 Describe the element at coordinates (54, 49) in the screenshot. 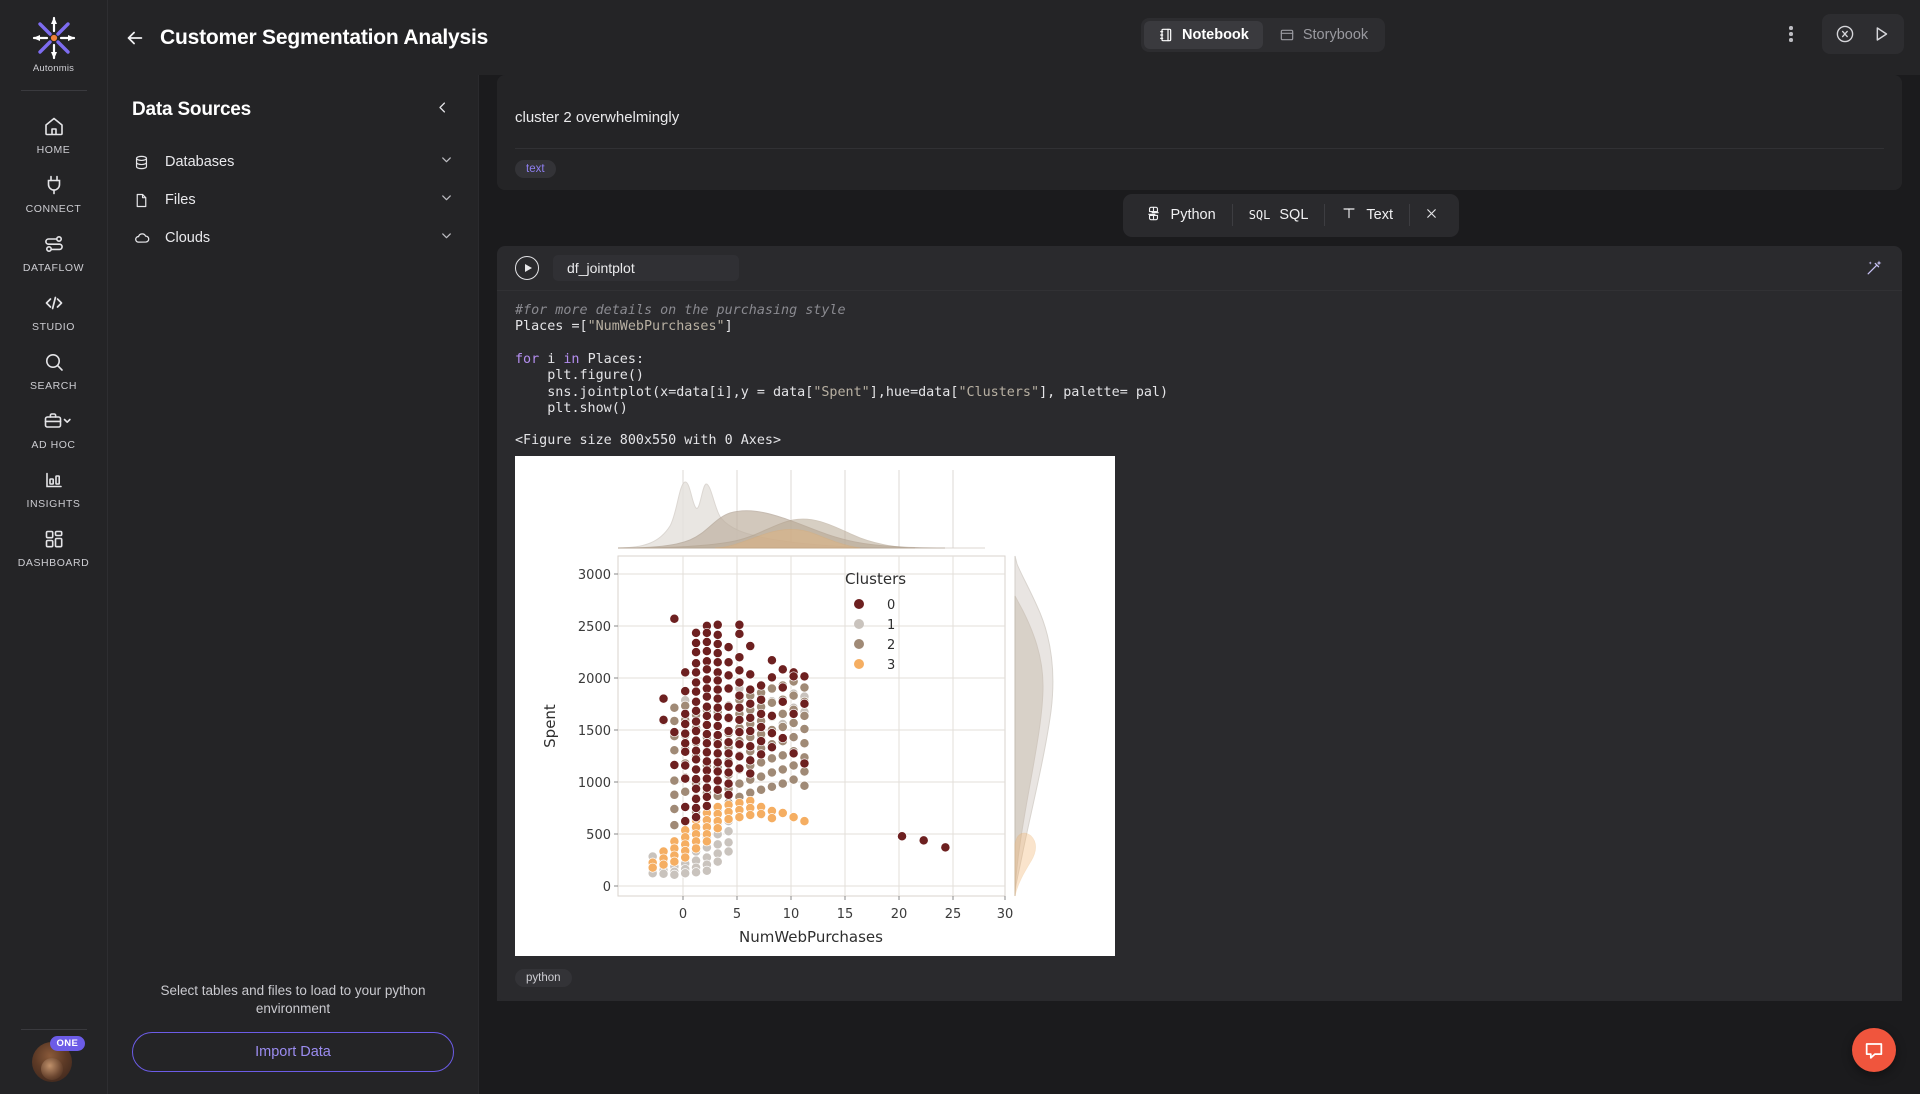

I see `app-logo: Autonmis` at that location.